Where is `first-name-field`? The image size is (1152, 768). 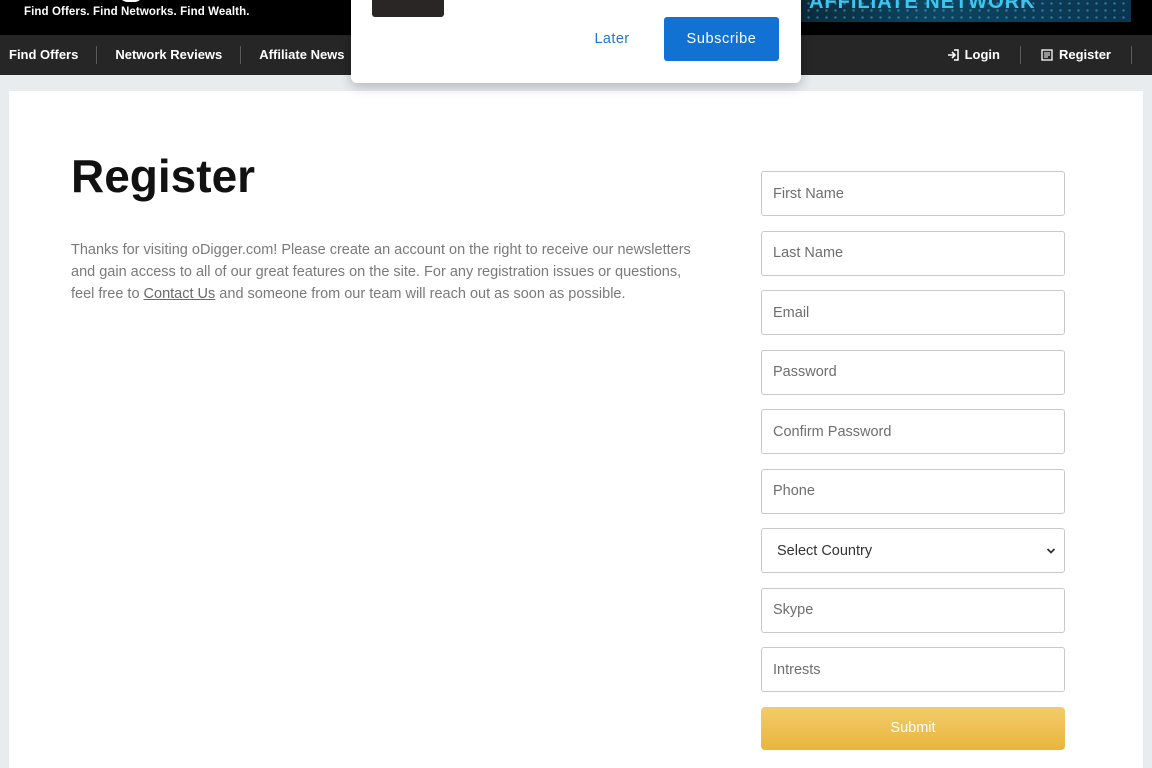
first-name-field is located at coordinates (913, 193).